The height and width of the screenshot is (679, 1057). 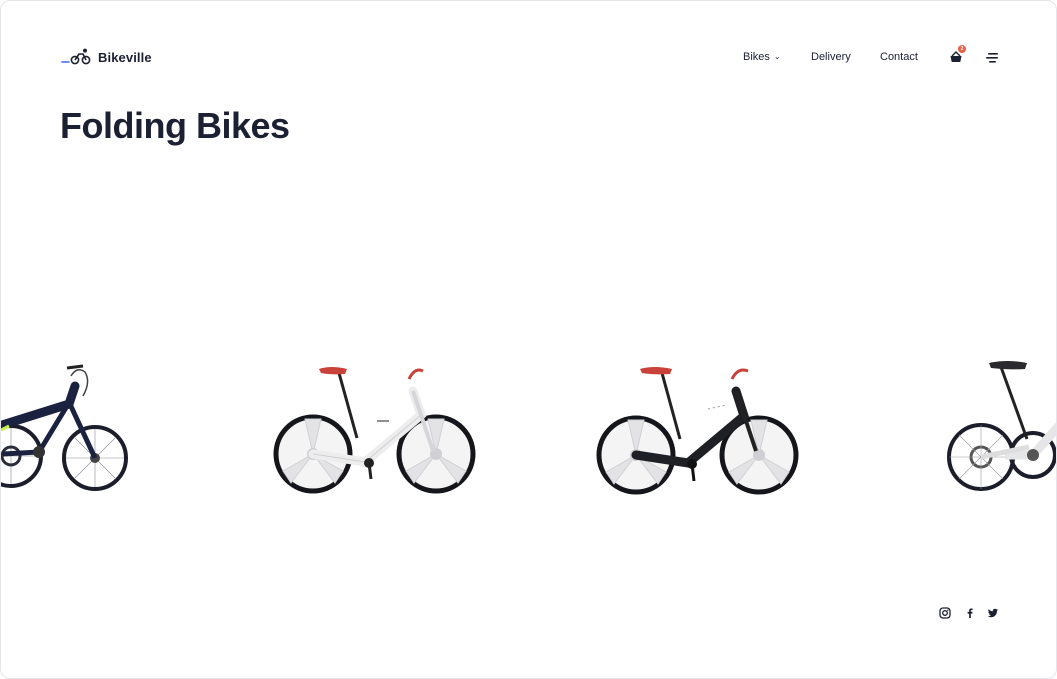 I want to click on instagram-icon, so click(x=945, y=613).